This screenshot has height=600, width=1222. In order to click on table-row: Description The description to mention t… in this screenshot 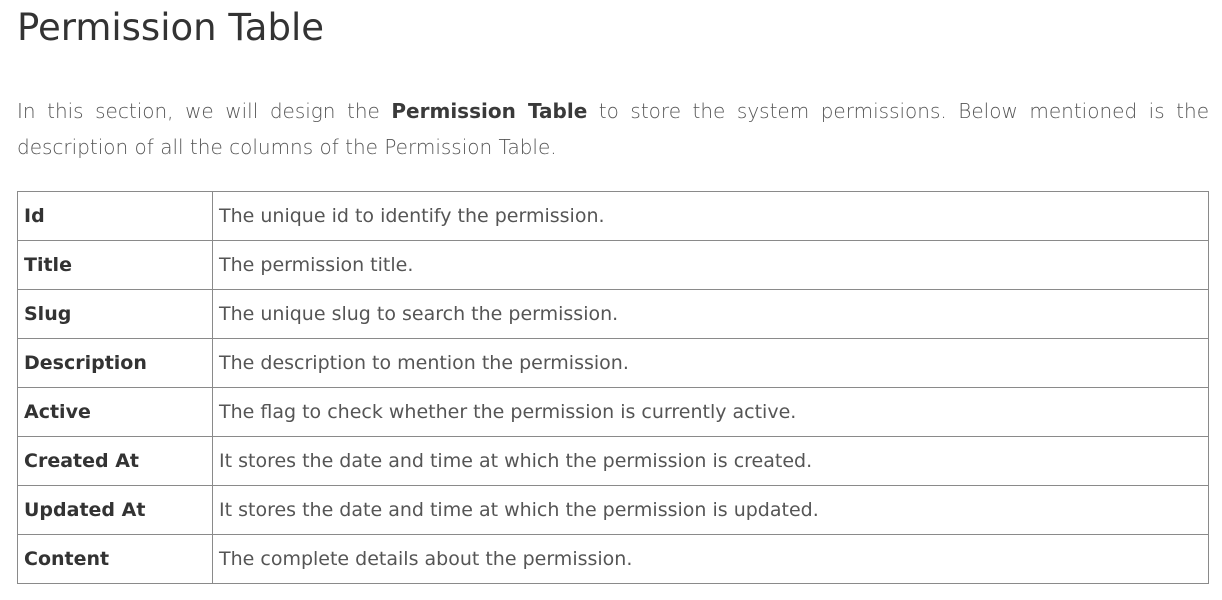, I will do `click(613, 363)`.